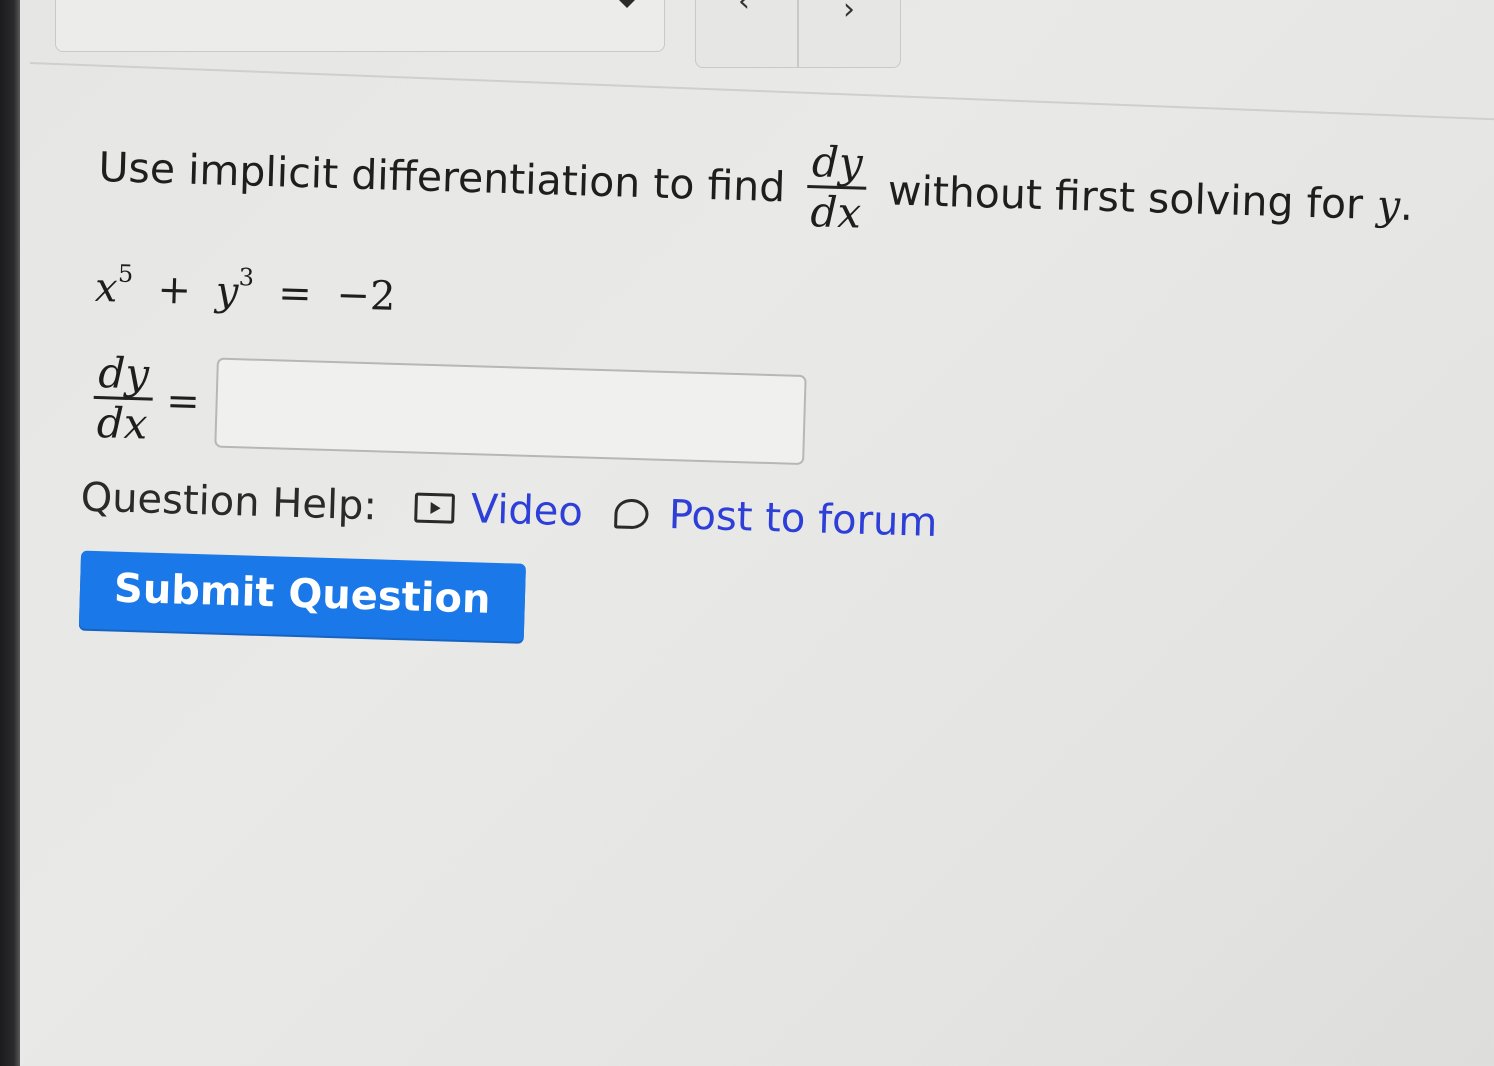 The height and width of the screenshot is (1066, 1494). I want to click on answer-lhs-fraction: dy dx, so click(123, 398).